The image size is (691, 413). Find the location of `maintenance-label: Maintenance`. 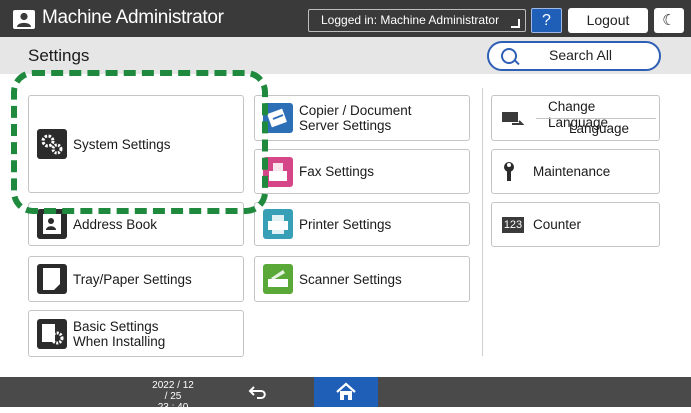

maintenance-label: Maintenance is located at coordinates (572, 171).